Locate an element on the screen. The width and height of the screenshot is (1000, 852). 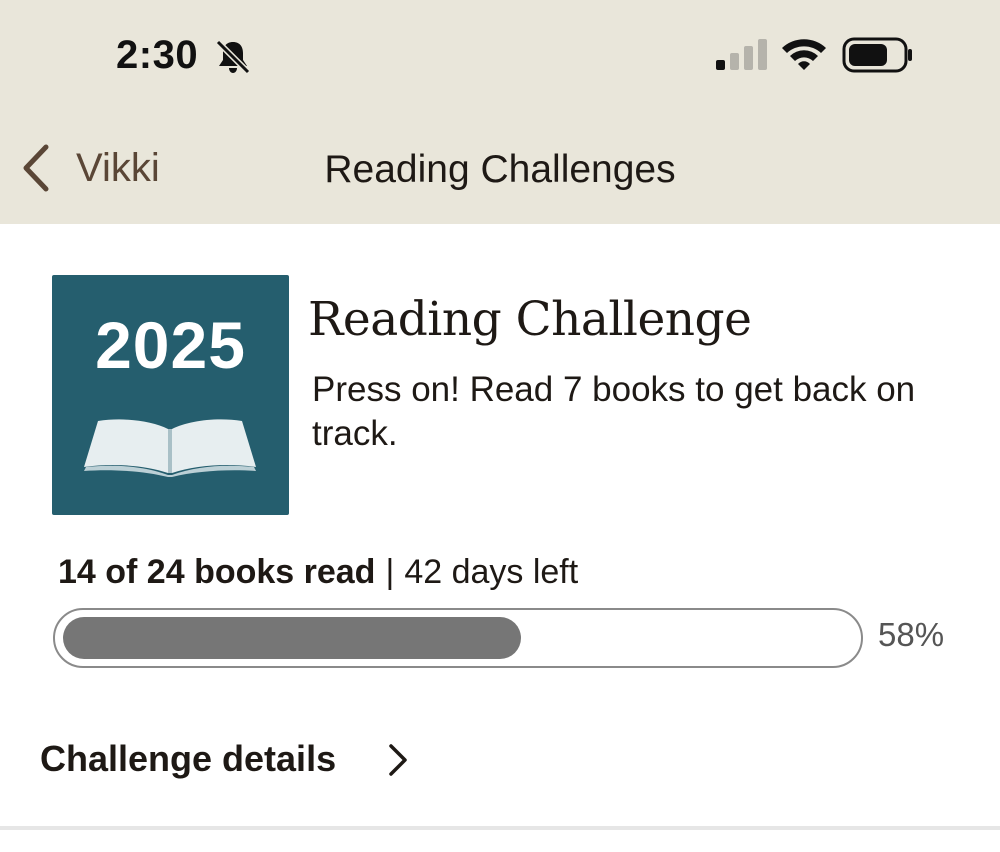
challenge-title: Reading Challenge is located at coordinates (530, 319).